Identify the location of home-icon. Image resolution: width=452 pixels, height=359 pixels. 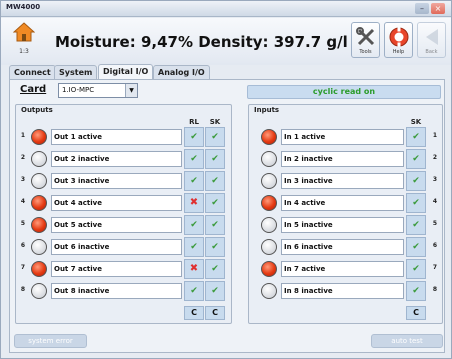
(24, 32).